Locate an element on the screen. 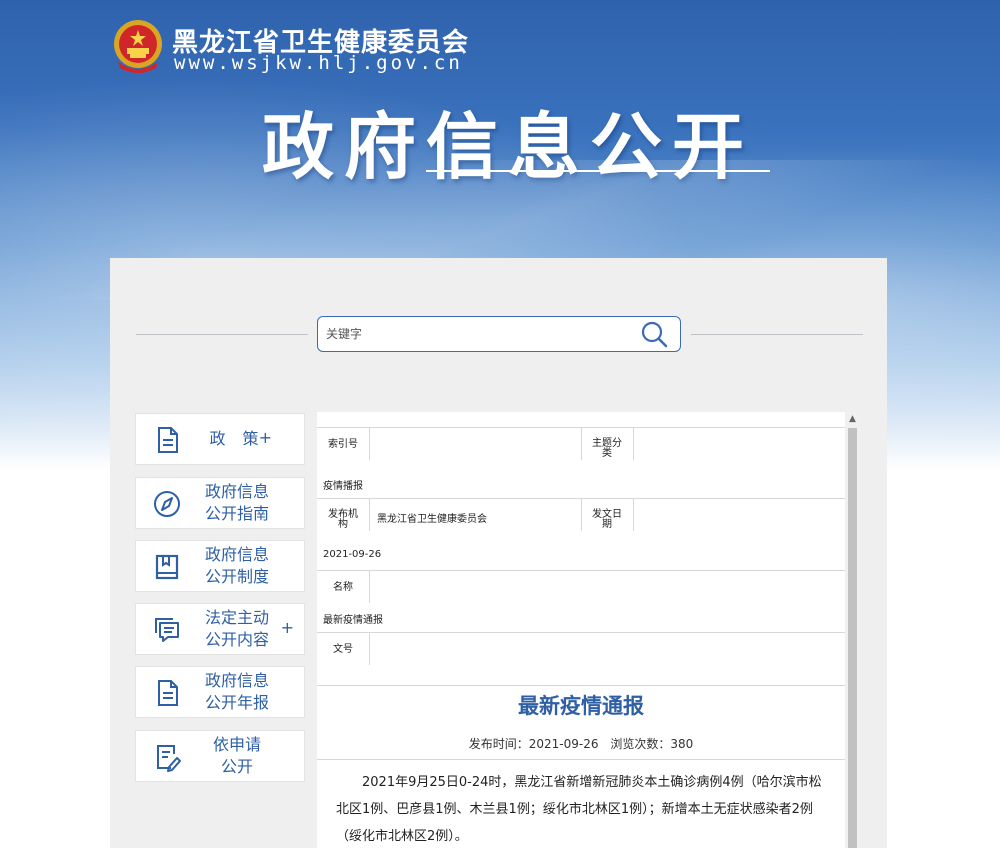  publish-time: 发布时间：2021-09-26 is located at coordinates (533, 744).